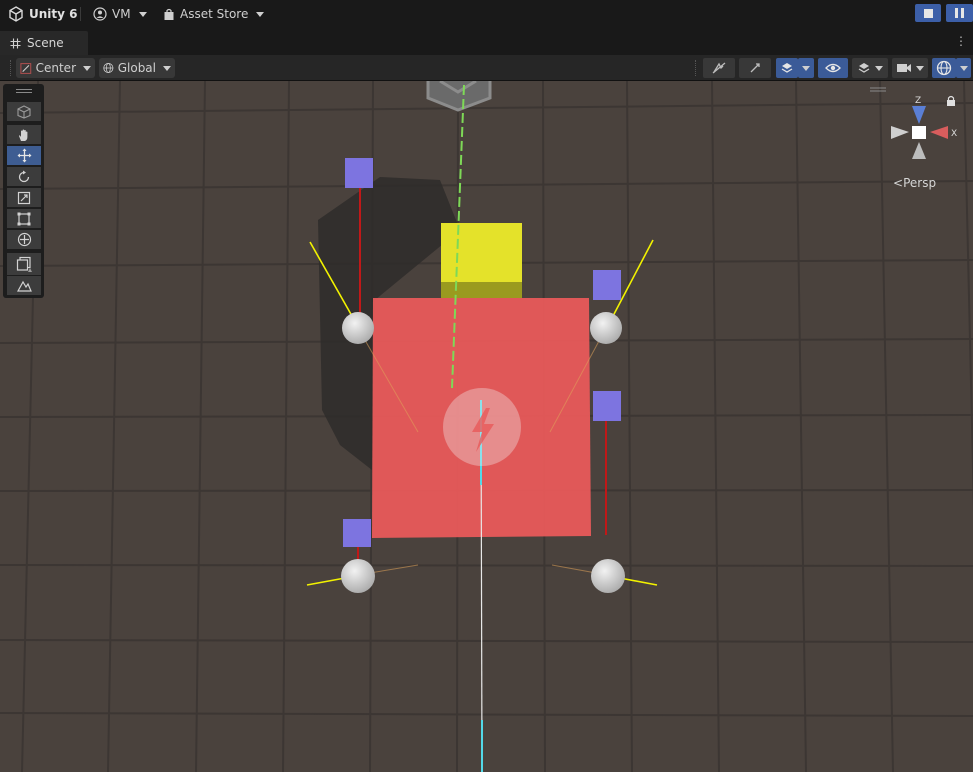 The image size is (973, 772). I want to click on move-tool, so click(24, 155).